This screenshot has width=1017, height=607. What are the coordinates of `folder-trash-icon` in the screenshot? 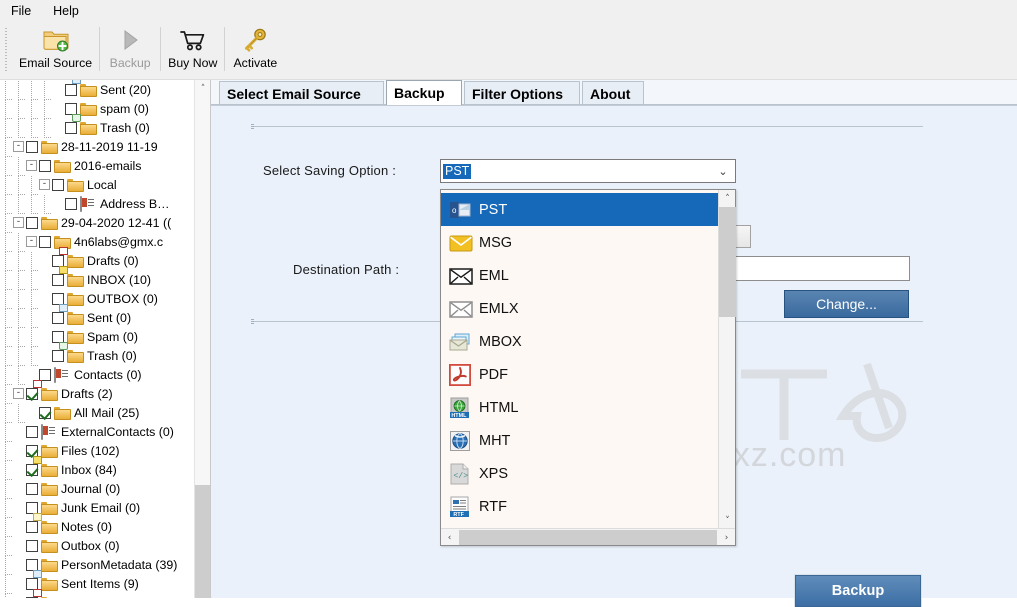 It's located at (71, 352).